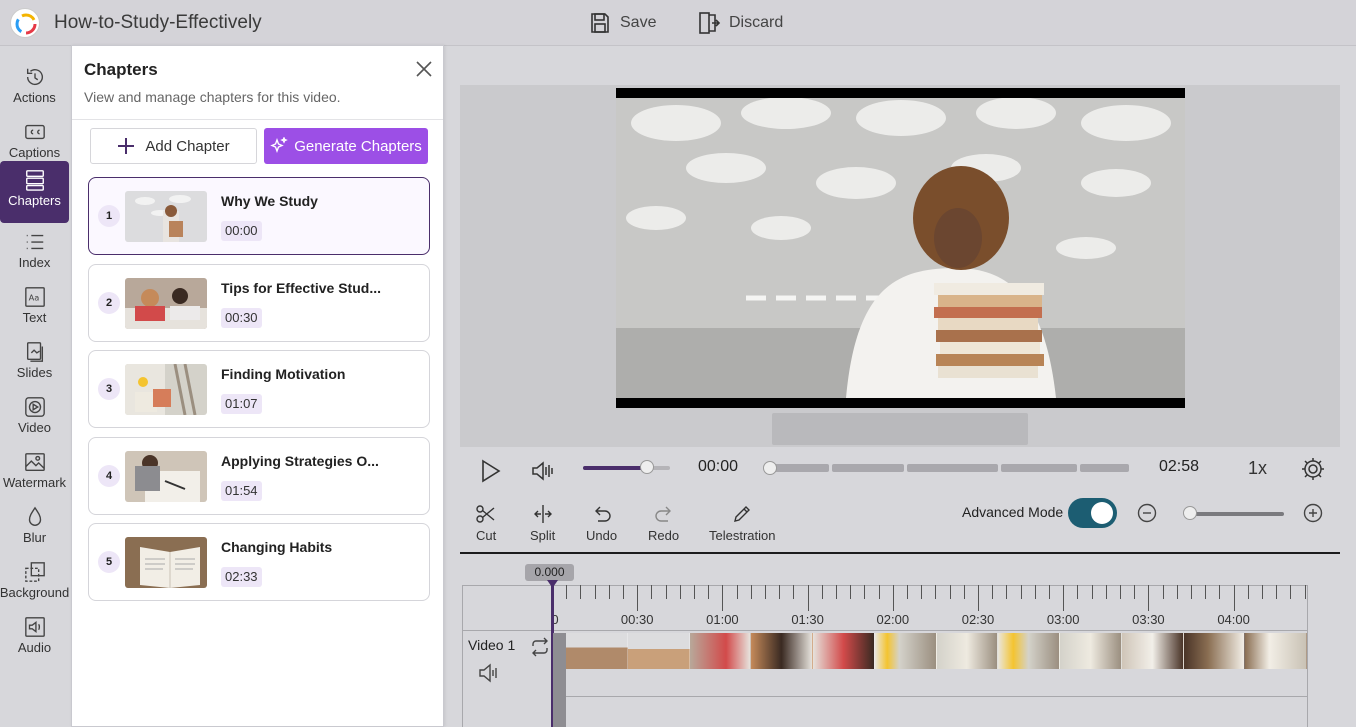 The height and width of the screenshot is (727, 1356). What do you see at coordinates (34, 352) in the screenshot?
I see `slides-icon` at bounding box center [34, 352].